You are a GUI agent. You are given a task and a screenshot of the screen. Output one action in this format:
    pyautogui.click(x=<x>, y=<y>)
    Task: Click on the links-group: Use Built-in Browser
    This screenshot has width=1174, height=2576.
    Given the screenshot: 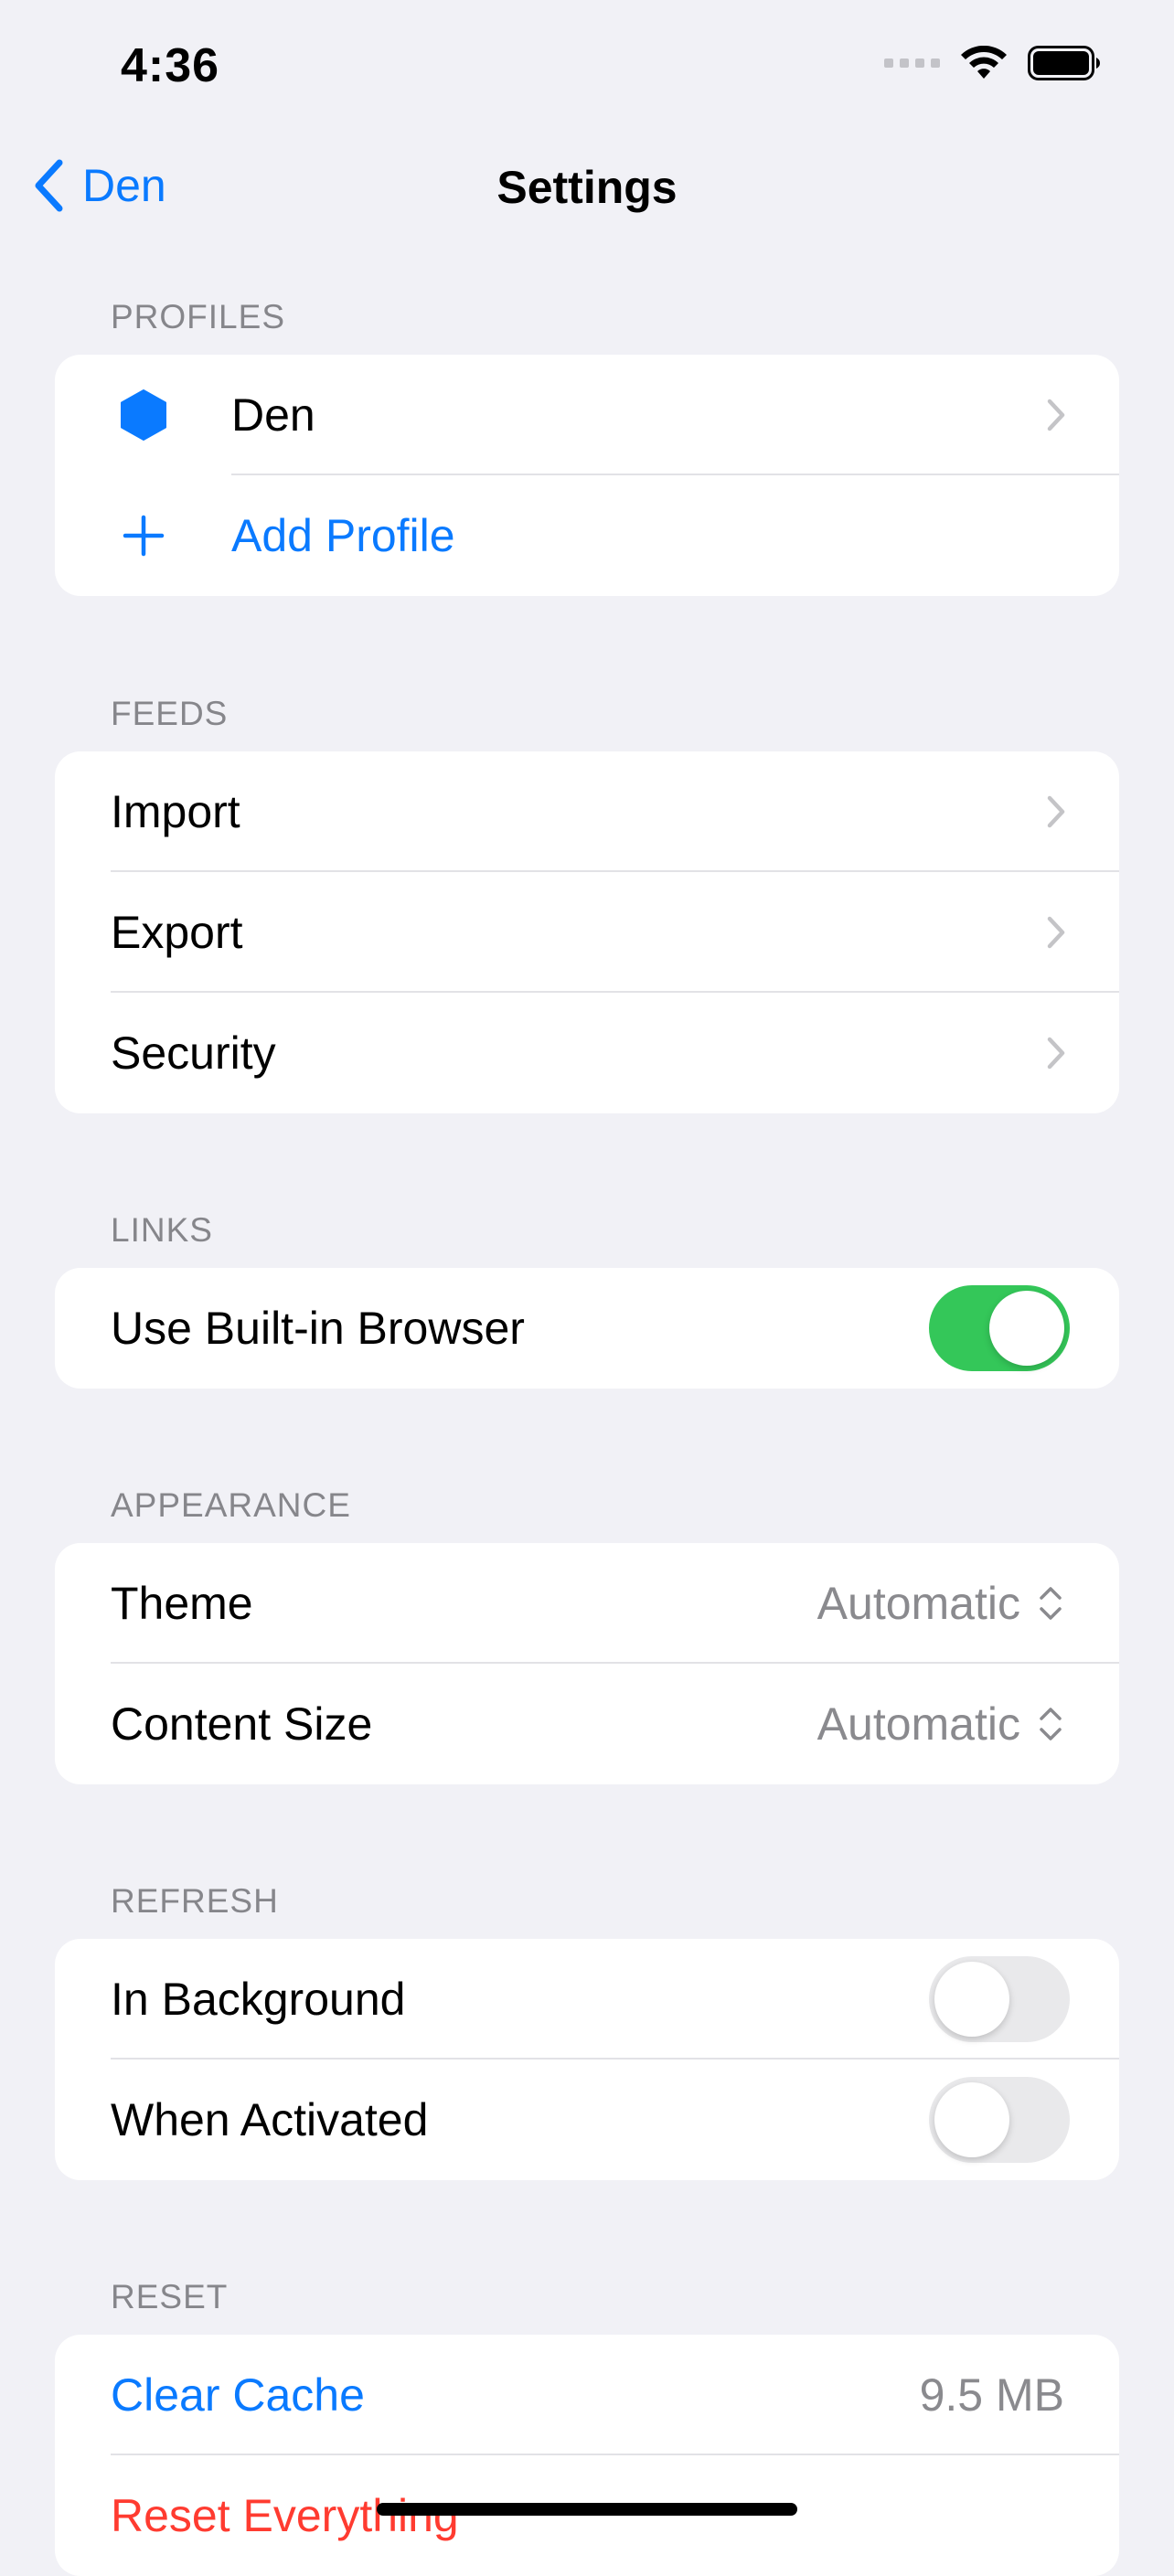 What is the action you would take?
    pyautogui.click(x=587, y=1328)
    